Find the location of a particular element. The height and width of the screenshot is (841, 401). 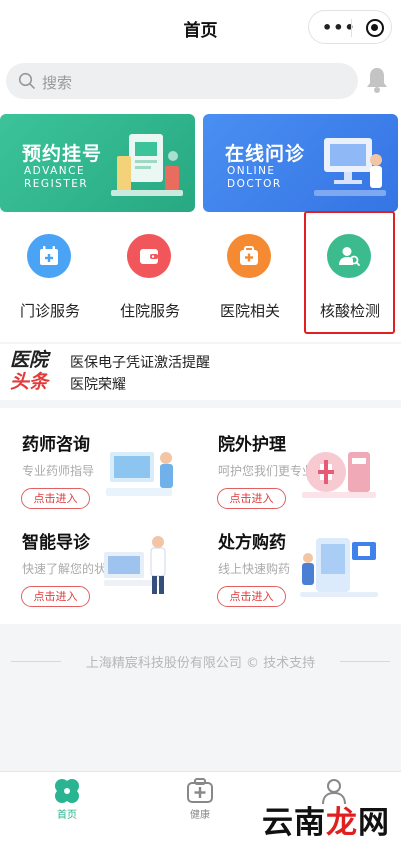

search-placeholder: 搜索 is located at coordinates (57, 83).